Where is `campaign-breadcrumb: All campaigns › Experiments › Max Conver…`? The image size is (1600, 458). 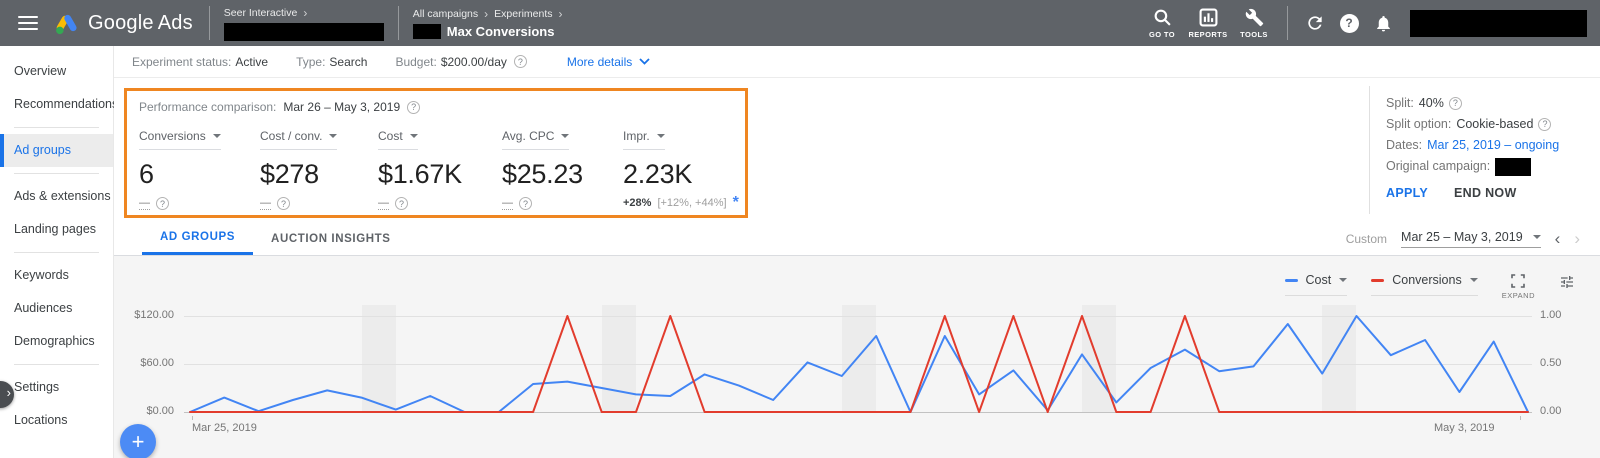 campaign-breadcrumb: All campaigns › Experiments › Max Conver… is located at coordinates (488, 23).